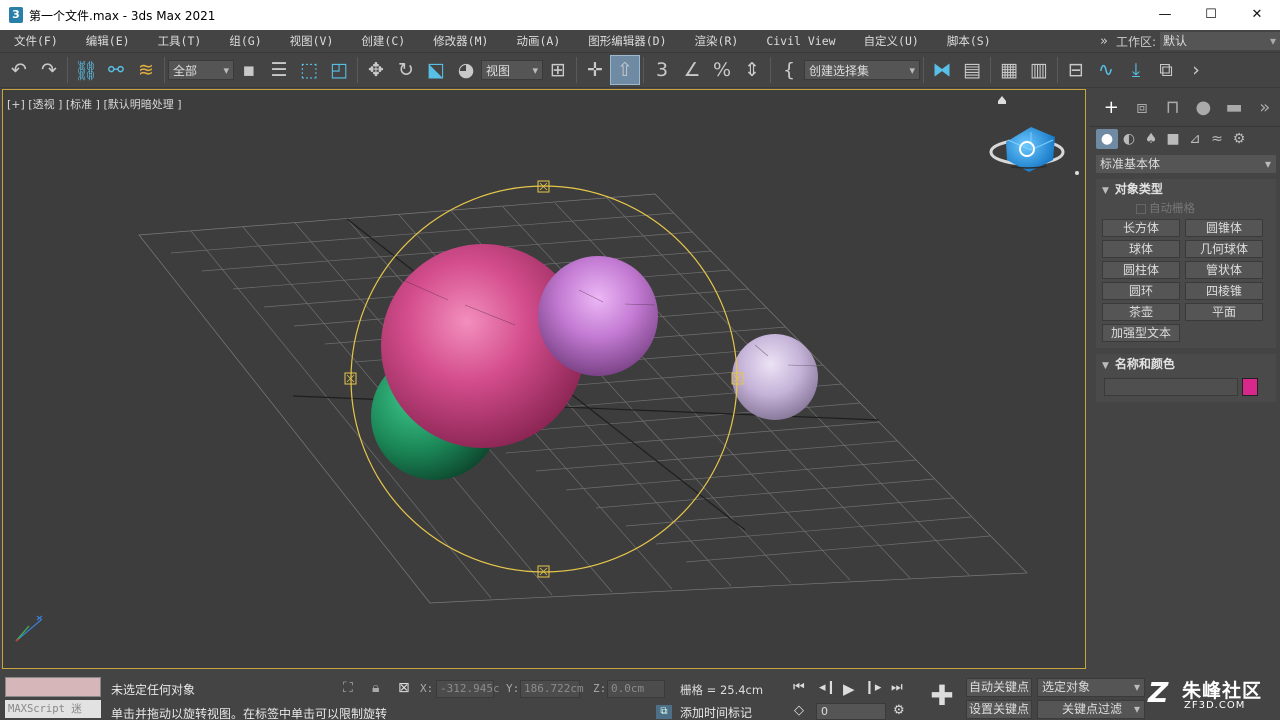 This screenshot has height=720, width=1280. What do you see at coordinates (1141, 333) in the screenshot?
I see `textplus-button: 加强型文本` at bounding box center [1141, 333].